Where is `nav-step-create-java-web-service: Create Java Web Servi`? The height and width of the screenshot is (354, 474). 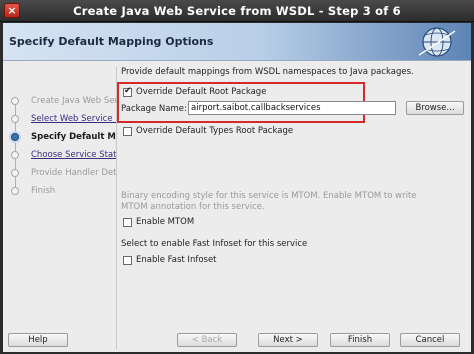
nav-step-create-java-web-service: Create Java Web Servi is located at coordinates (63, 101).